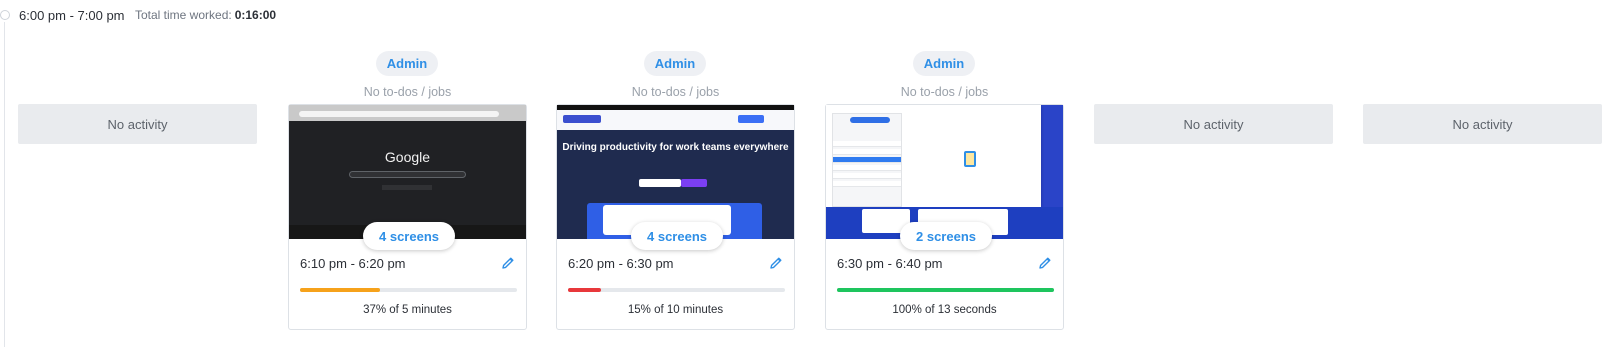 This screenshot has height=347, width=1616. I want to click on screenshot-thumbnail: Google, so click(407, 172).